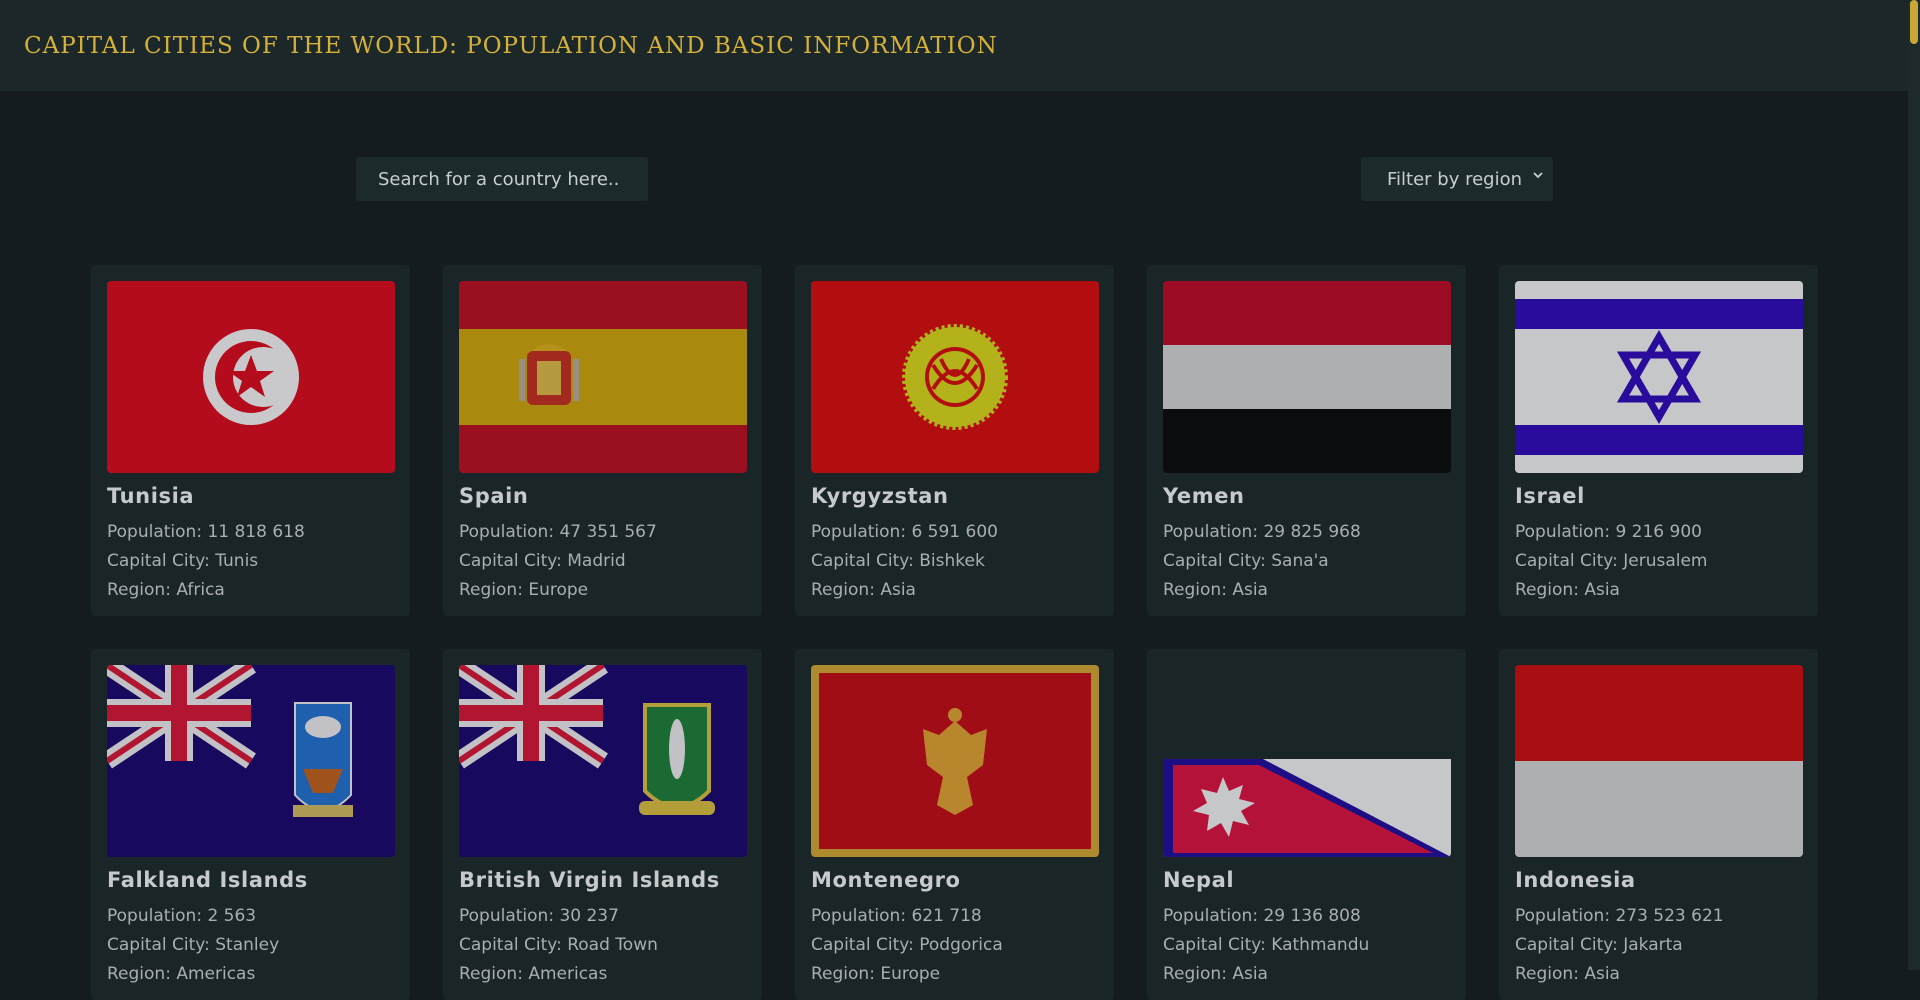 Image resolution: width=1920 pixels, height=1000 pixels. I want to click on country-name: Montenegro, so click(886, 880).